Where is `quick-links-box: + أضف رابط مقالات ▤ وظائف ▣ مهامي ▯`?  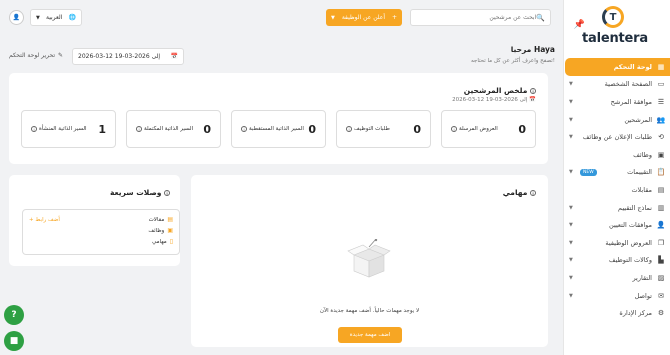
quick-links-box: + أضف رابط مقالات ▤ وظائف ▣ مهامي ▯ is located at coordinates (101, 232).